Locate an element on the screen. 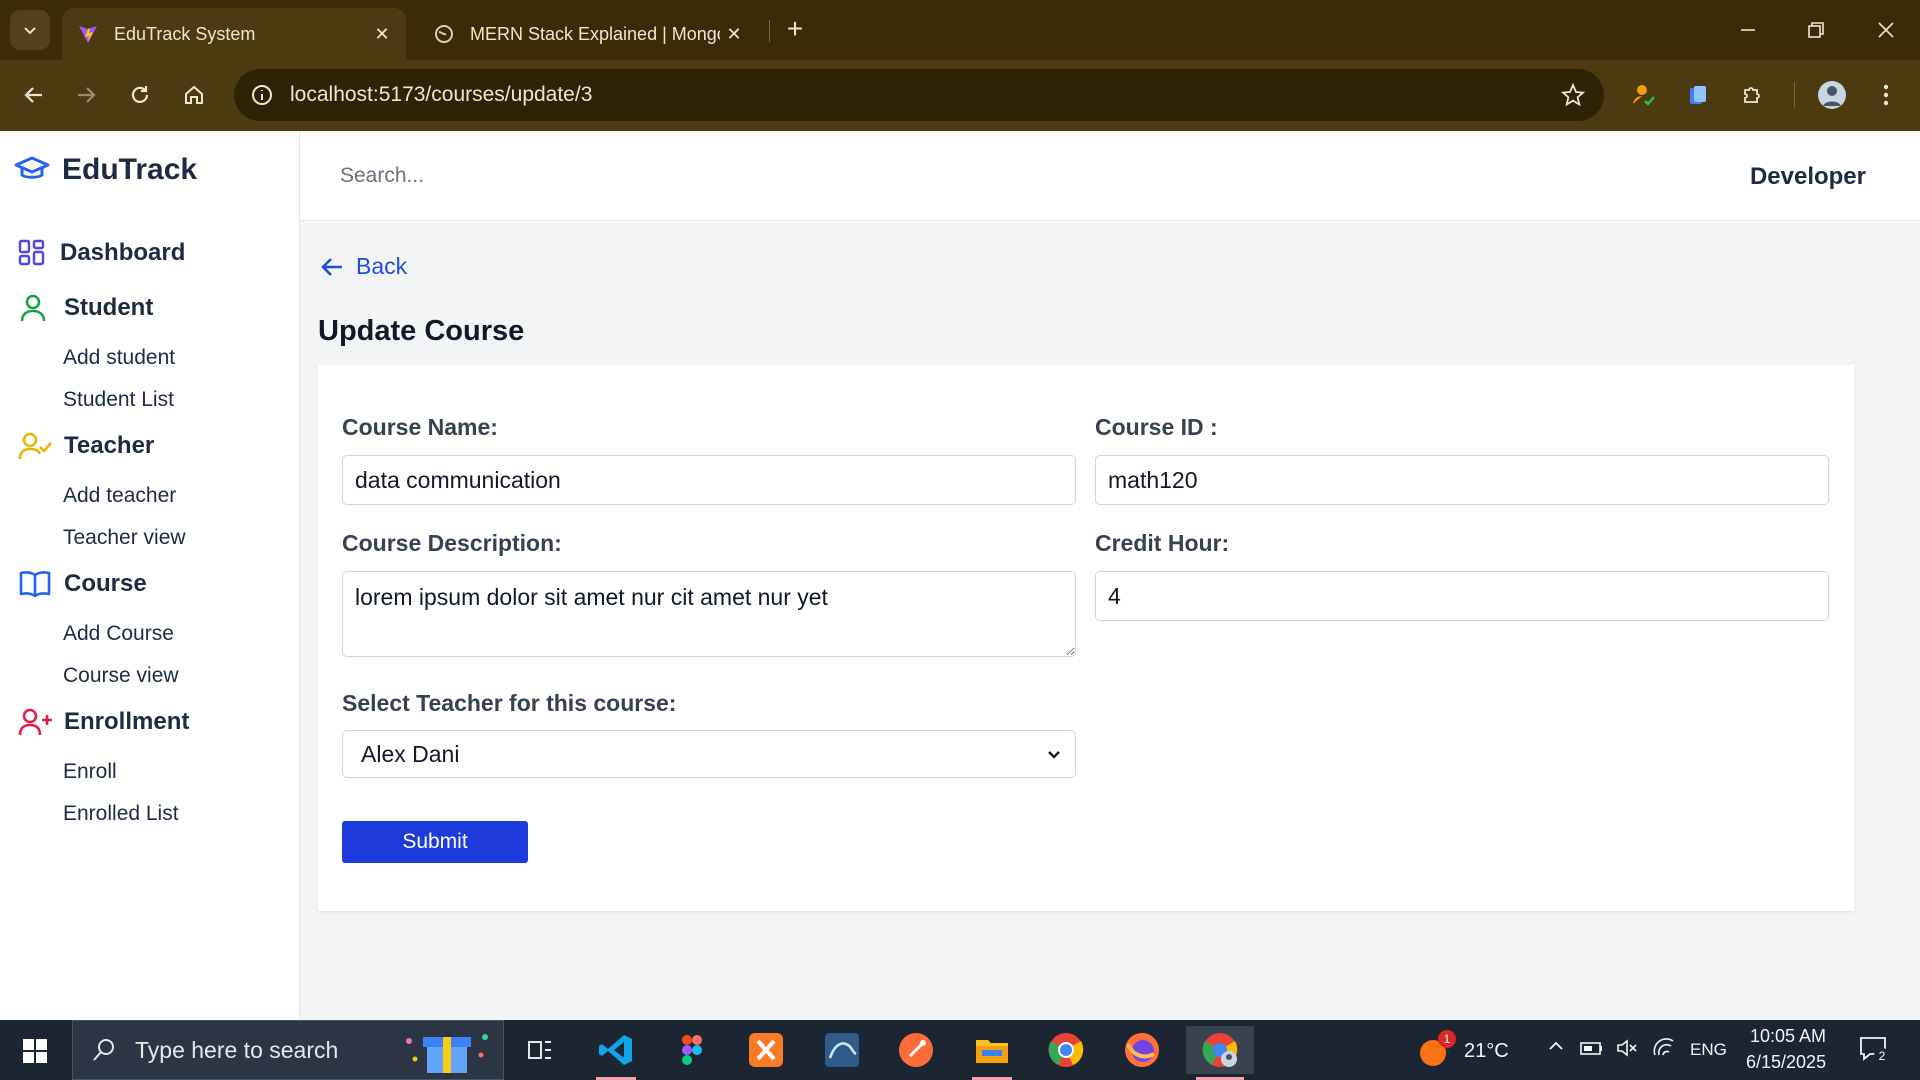 This screenshot has height=1080, width=1920. brand-logo: EduTrack is located at coordinates (105, 170).